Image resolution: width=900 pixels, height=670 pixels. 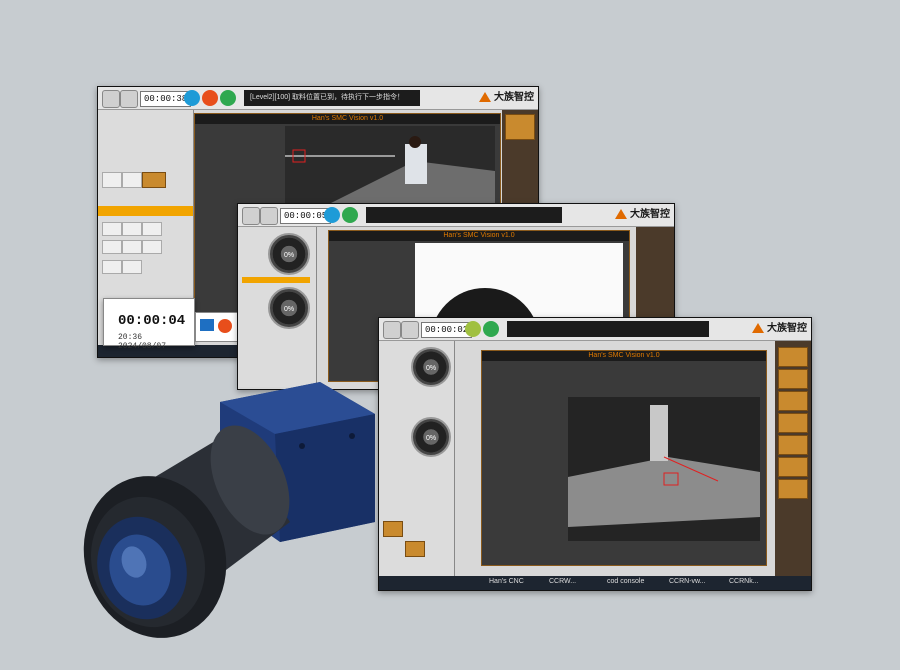 I want to click on status-marquee: [Level2][100] 取料位置已到，待执行下一步指令！, so click(x=332, y=98).